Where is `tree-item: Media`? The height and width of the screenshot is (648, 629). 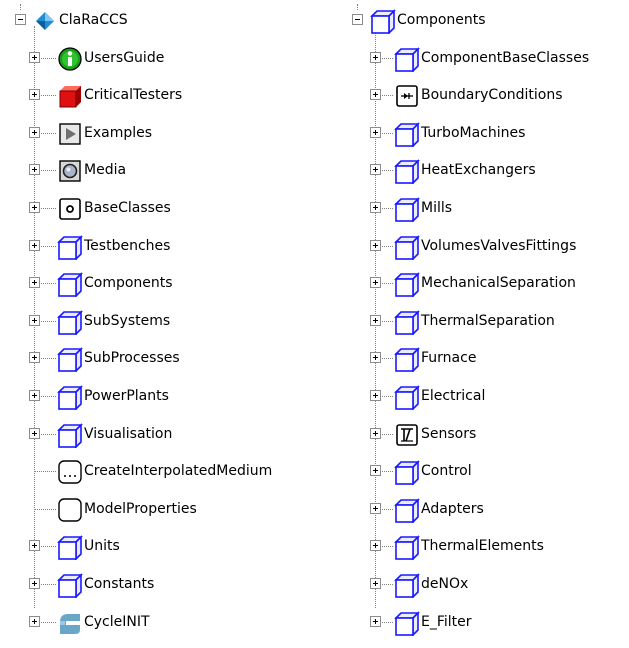
tree-item: Media is located at coordinates (170, 171).